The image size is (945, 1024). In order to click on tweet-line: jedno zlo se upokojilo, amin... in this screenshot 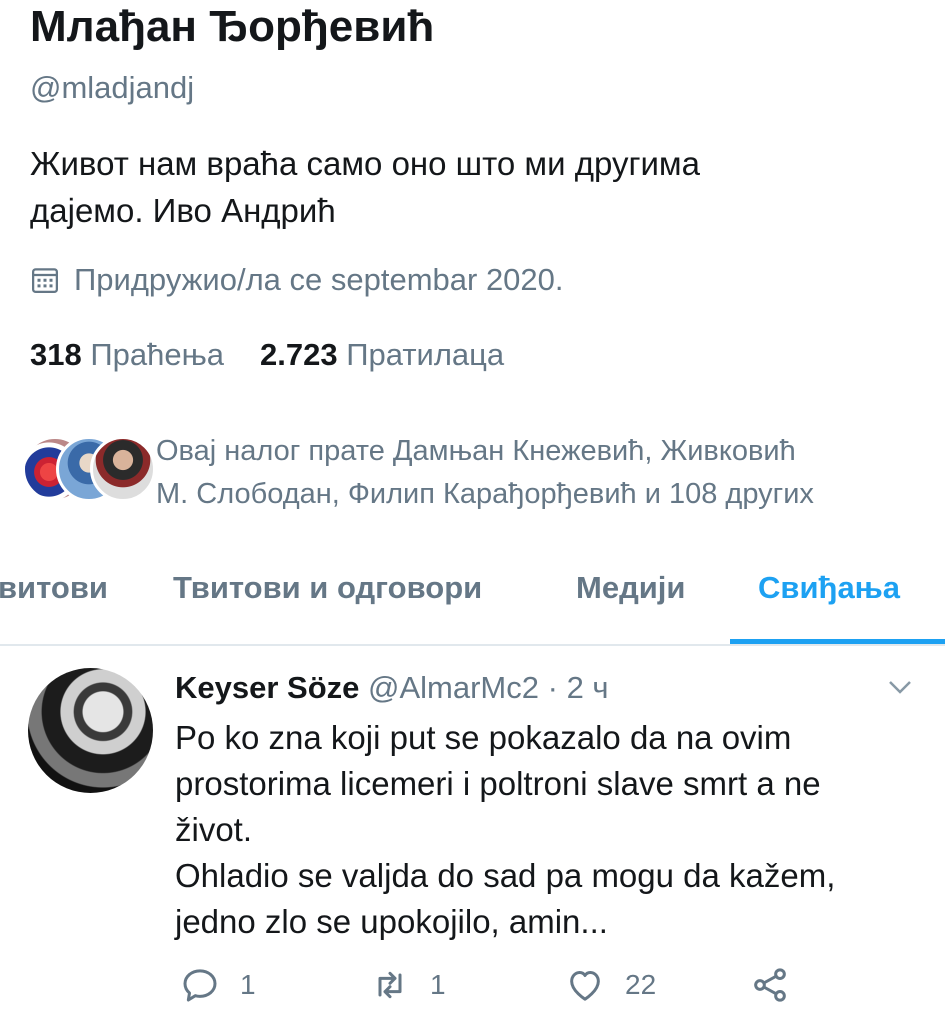, I will do `click(391, 921)`.